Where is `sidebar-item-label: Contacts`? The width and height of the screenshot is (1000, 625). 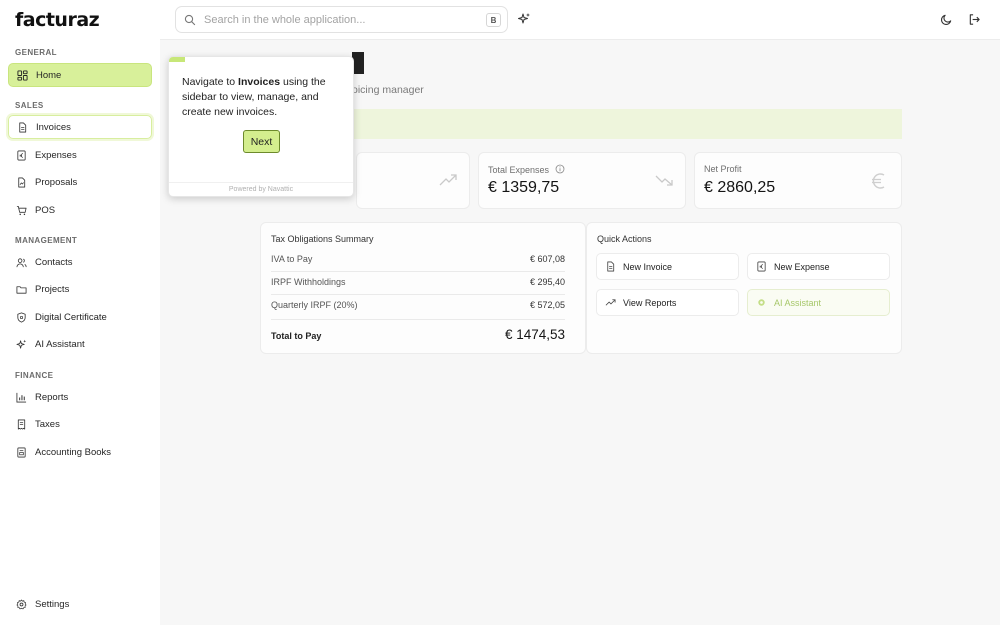
sidebar-item-label: Contacts is located at coordinates (54, 262).